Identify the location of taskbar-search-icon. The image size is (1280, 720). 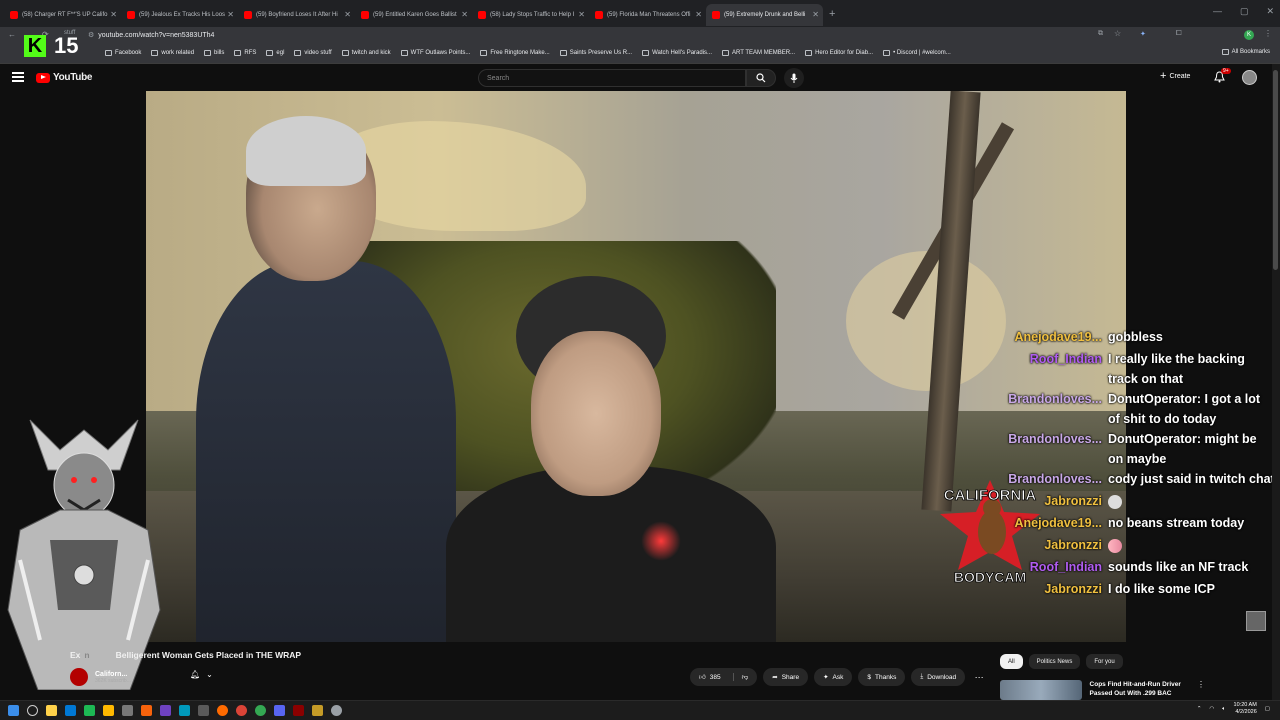
(32, 710).